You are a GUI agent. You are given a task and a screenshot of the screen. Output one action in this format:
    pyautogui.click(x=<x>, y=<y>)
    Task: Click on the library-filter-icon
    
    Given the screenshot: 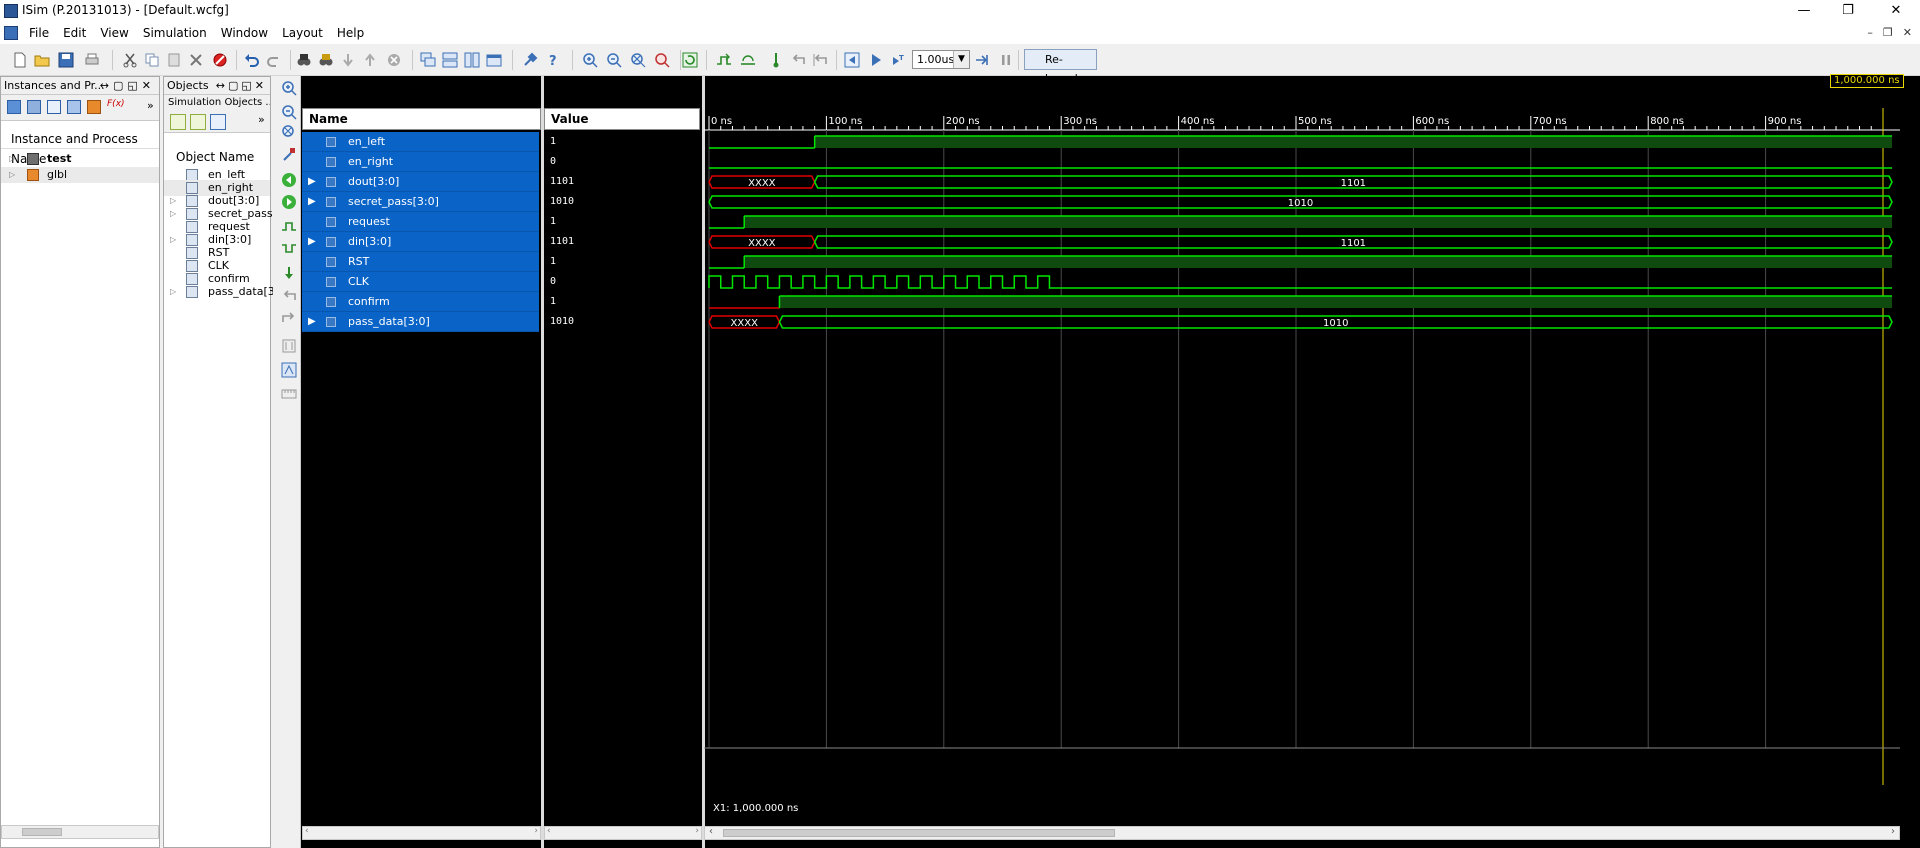 What is the action you would take?
    pyautogui.click(x=94, y=107)
    